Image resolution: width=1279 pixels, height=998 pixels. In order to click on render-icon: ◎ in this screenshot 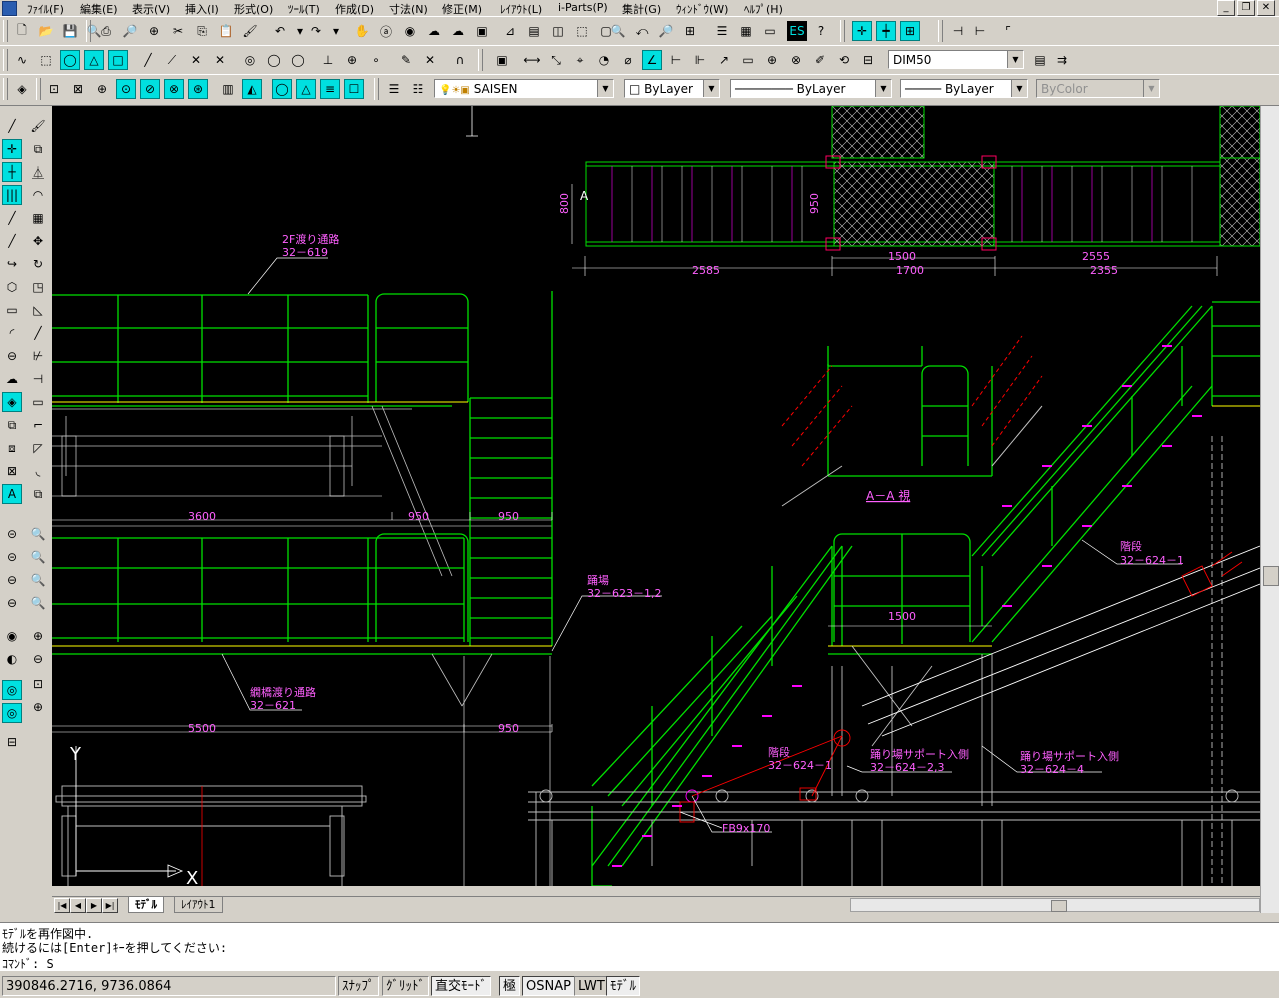, I will do `click(12, 690)`.